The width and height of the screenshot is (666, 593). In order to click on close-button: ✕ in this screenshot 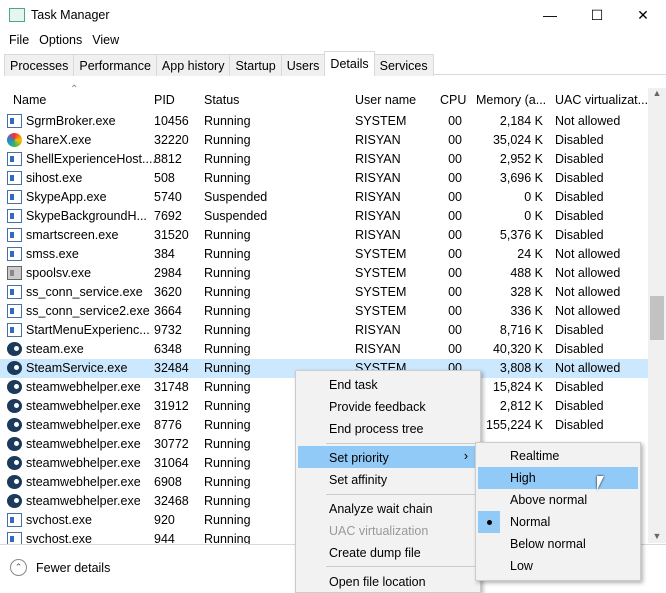, I will do `click(643, 15)`.